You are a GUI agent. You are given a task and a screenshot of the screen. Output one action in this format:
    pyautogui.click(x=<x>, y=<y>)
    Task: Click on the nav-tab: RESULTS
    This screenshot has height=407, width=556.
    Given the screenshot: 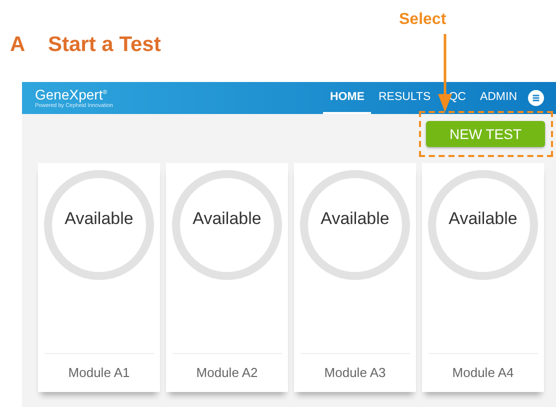 What is the action you would take?
    pyautogui.click(x=404, y=98)
    